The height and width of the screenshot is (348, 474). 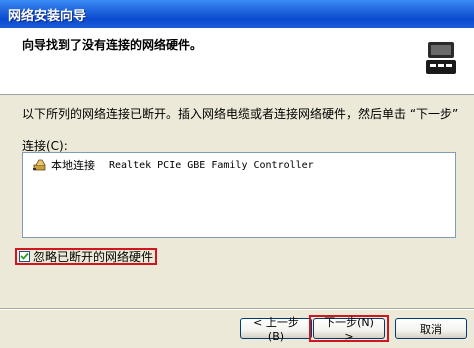 I want to click on network-connection-icon, so click(x=39, y=165).